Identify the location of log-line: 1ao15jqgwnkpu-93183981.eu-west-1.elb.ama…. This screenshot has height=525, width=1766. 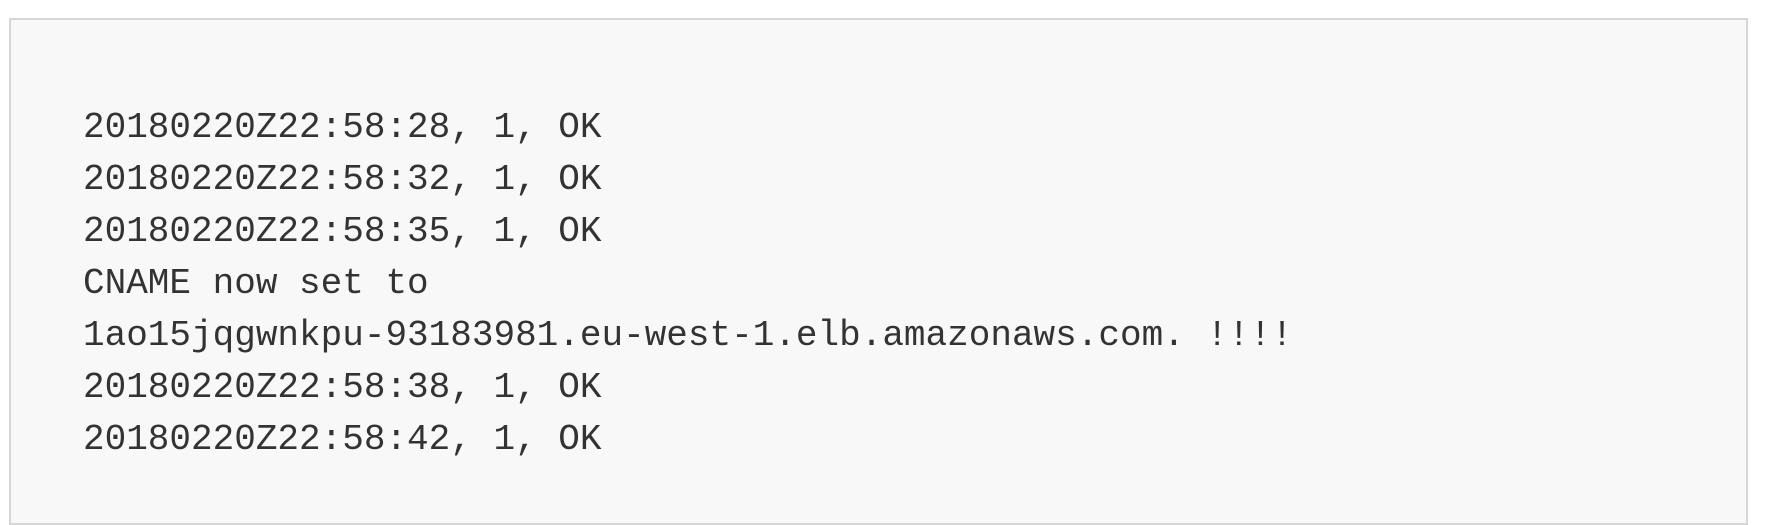
(688, 335).